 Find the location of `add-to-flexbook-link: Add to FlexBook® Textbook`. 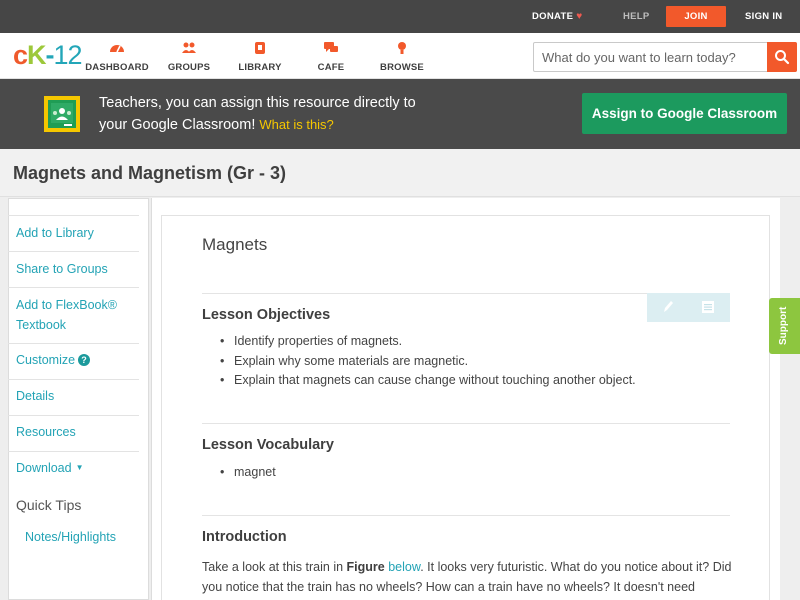

add-to-flexbook-link: Add to FlexBook® Textbook is located at coordinates (66, 315).